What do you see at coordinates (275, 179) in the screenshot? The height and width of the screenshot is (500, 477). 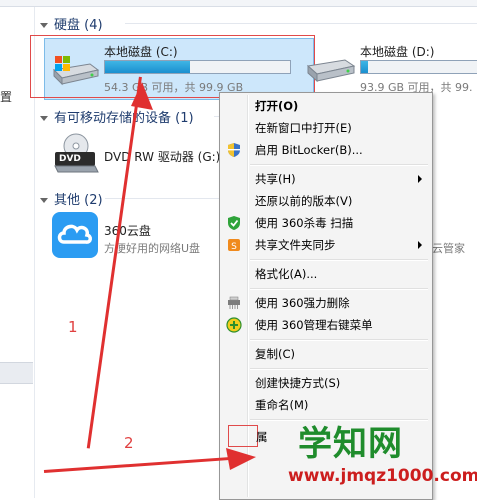 I see `menu-item-label: 共享(H)` at bounding box center [275, 179].